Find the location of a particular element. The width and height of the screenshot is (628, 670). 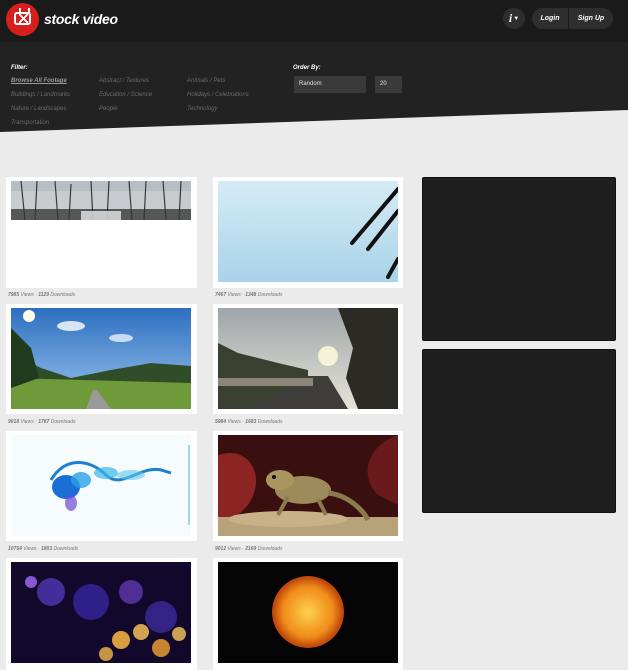

ad-slot-bottom is located at coordinates (519, 431).